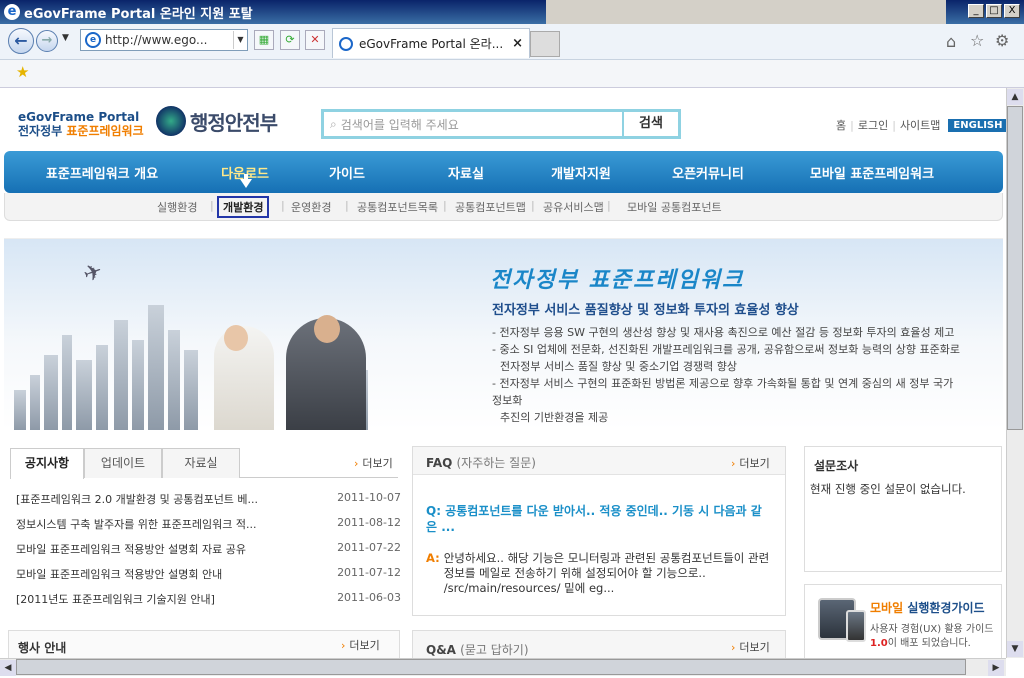  I want to click on airplane-icon: ✈, so click(93, 273).